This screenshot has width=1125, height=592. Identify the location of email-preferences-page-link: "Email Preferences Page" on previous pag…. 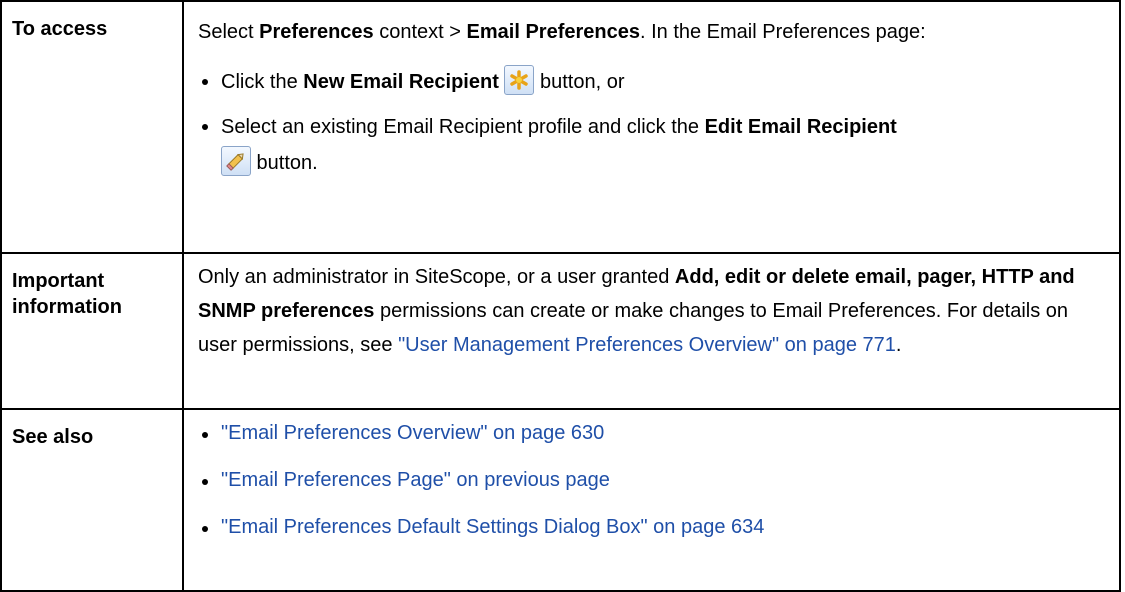
(415, 480).